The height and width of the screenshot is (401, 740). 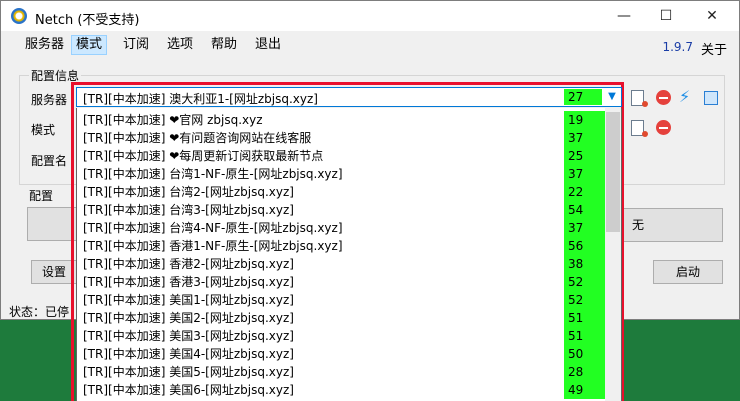 I want to click on copy-icon, so click(x=711, y=98).